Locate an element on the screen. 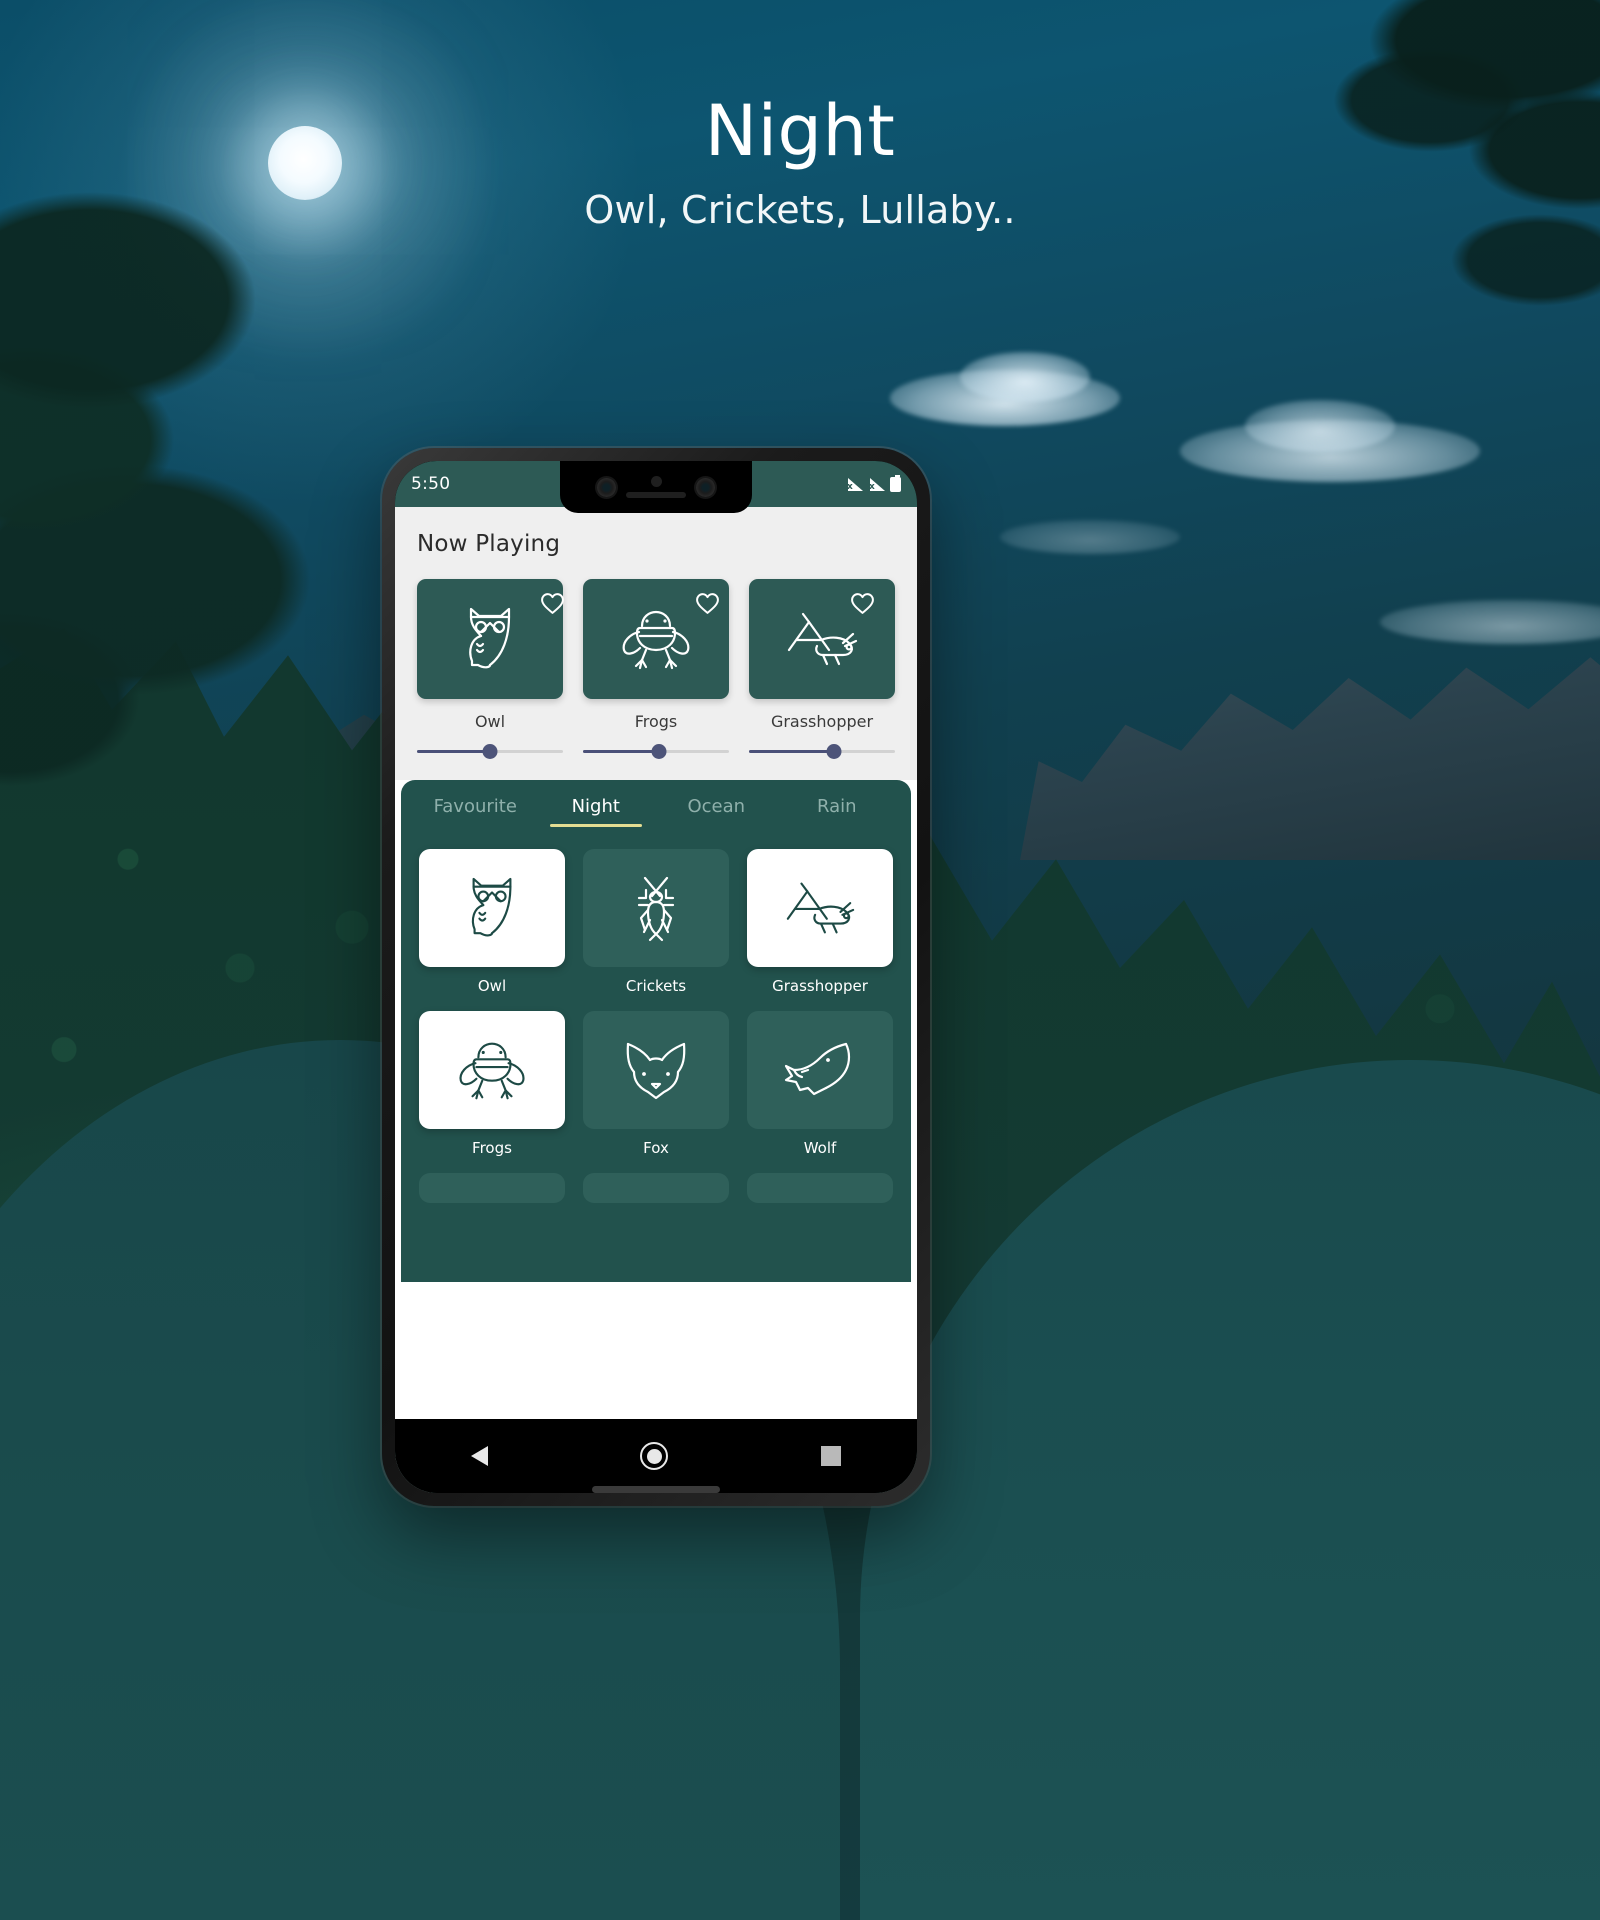  fox-icon is located at coordinates (656, 1071).